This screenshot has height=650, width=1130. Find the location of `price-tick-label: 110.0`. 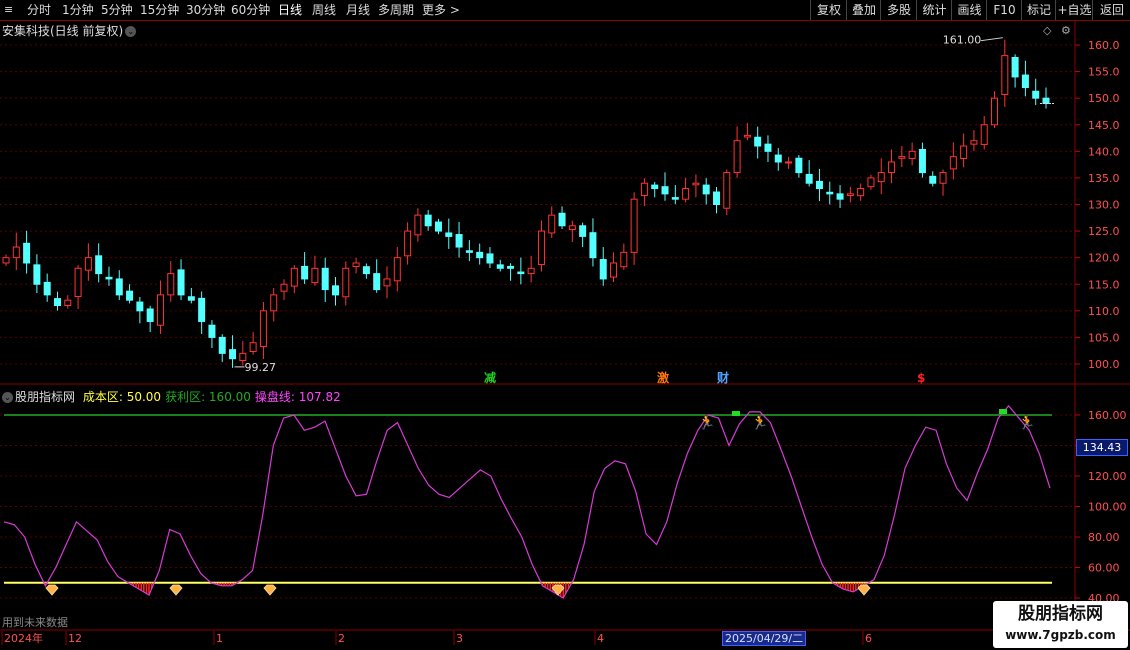

price-tick-label: 110.0 is located at coordinates (1104, 311).